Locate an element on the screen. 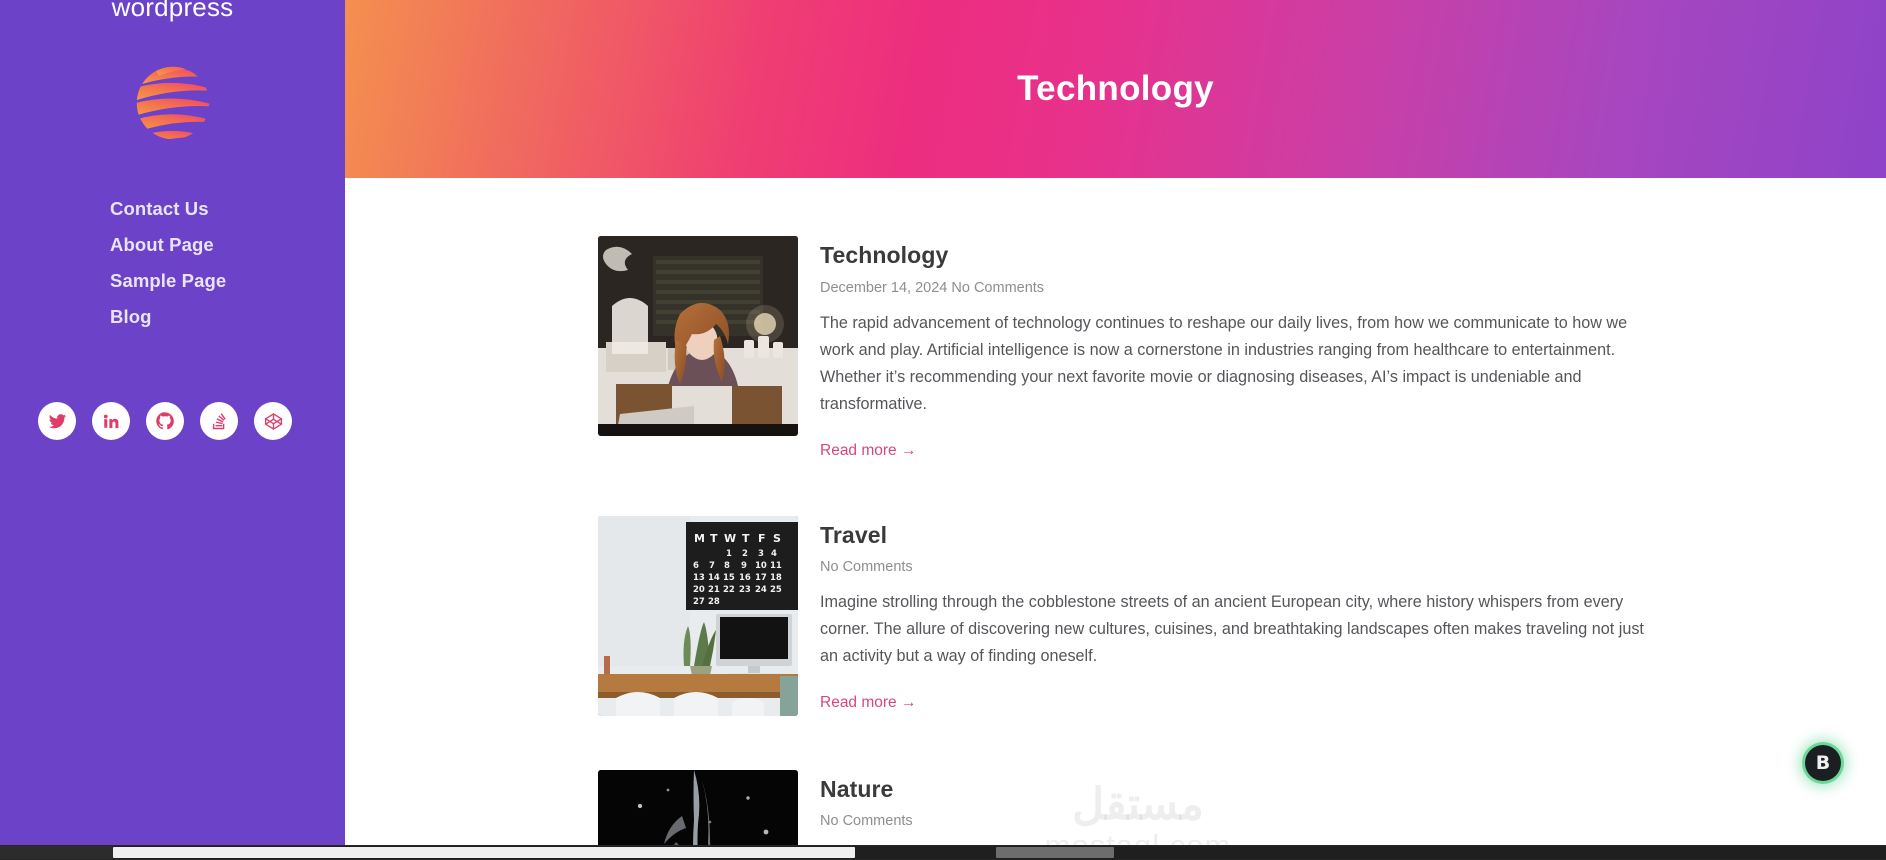  svg-text: 7 is located at coordinates (712, 566).